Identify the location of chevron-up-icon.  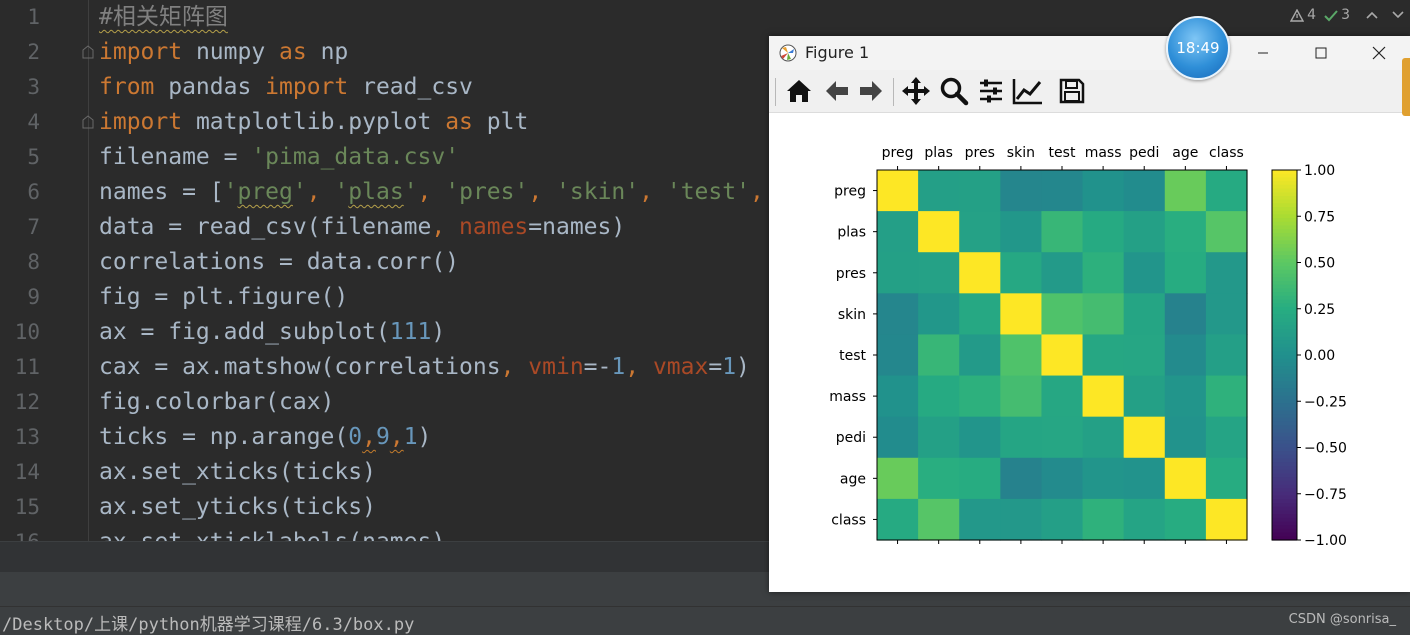
(1372, 15).